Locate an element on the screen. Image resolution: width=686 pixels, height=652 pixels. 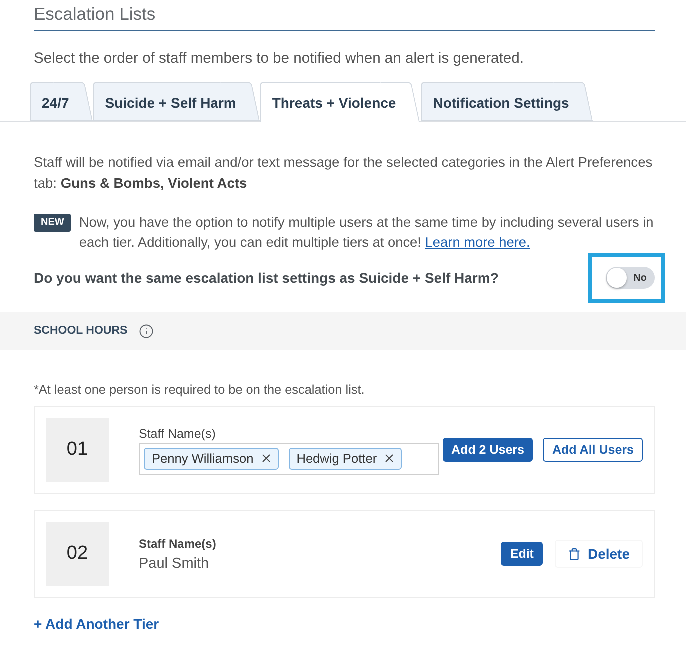
outline-button: Add All Users is located at coordinates (593, 450).